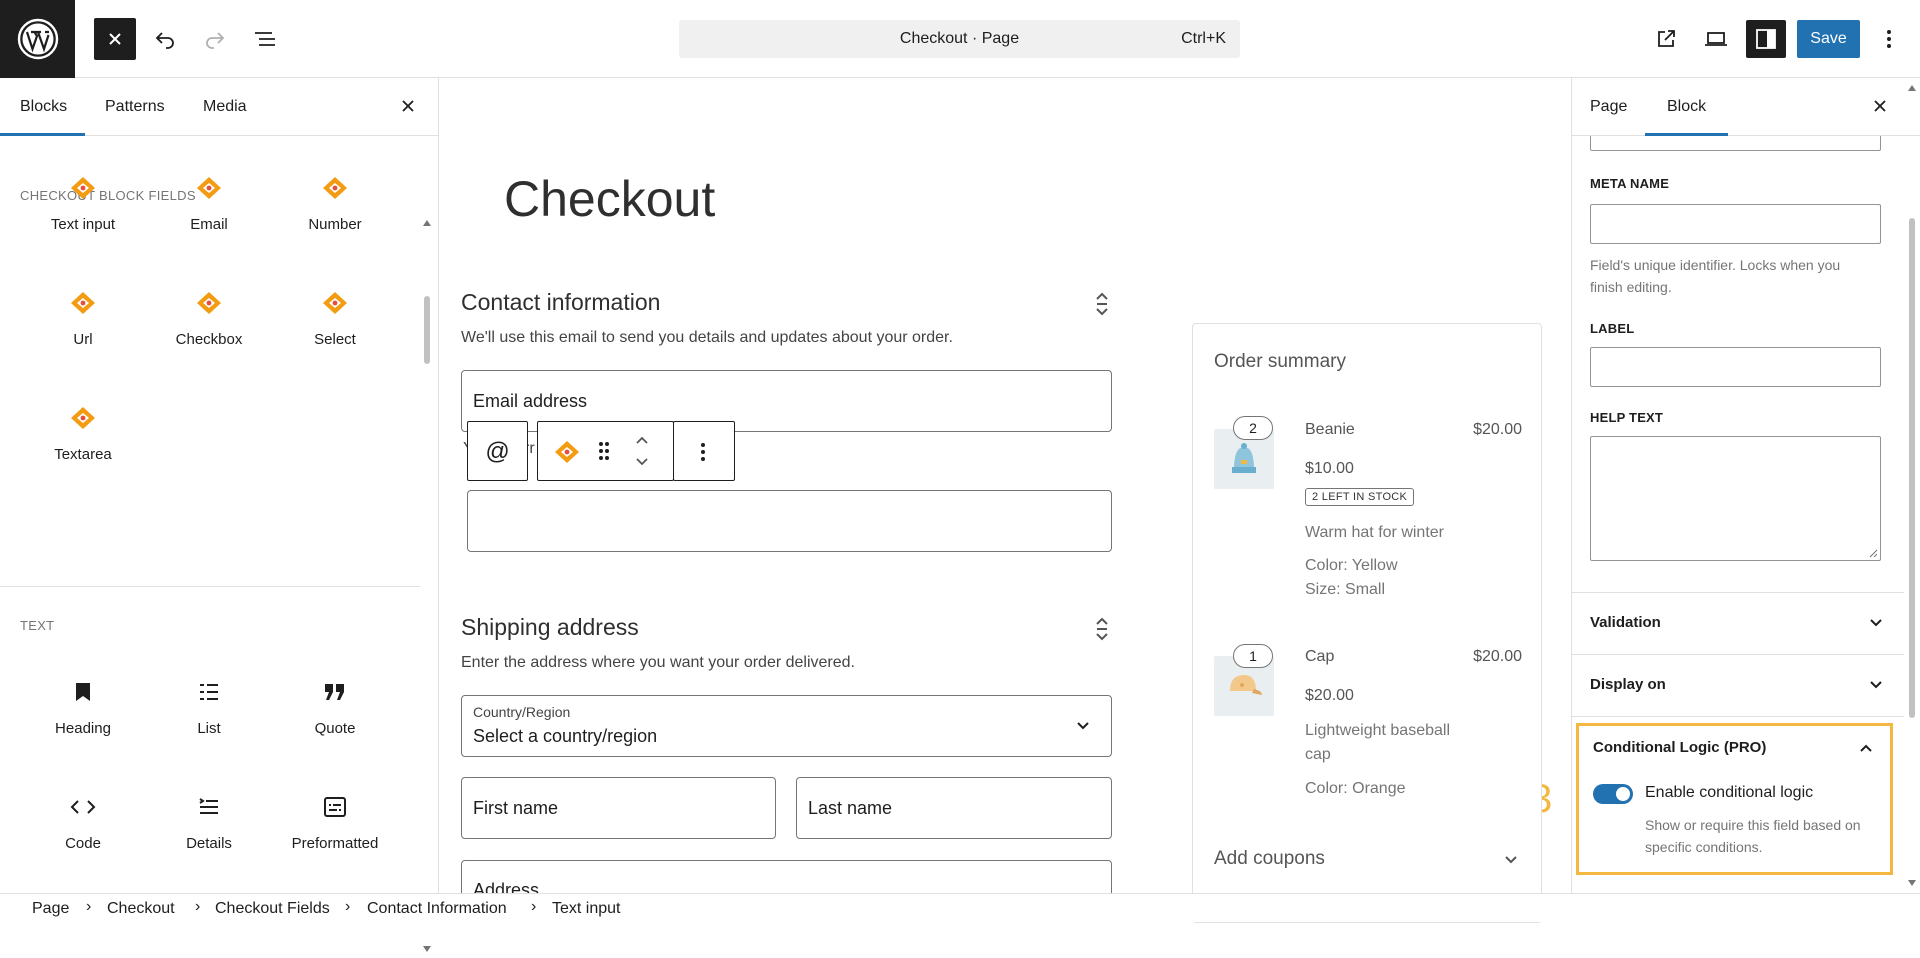  What do you see at coordinates (1608, 107) in the screenshot?
I see `tab-page: Page` at bounding box center [1608, 107].